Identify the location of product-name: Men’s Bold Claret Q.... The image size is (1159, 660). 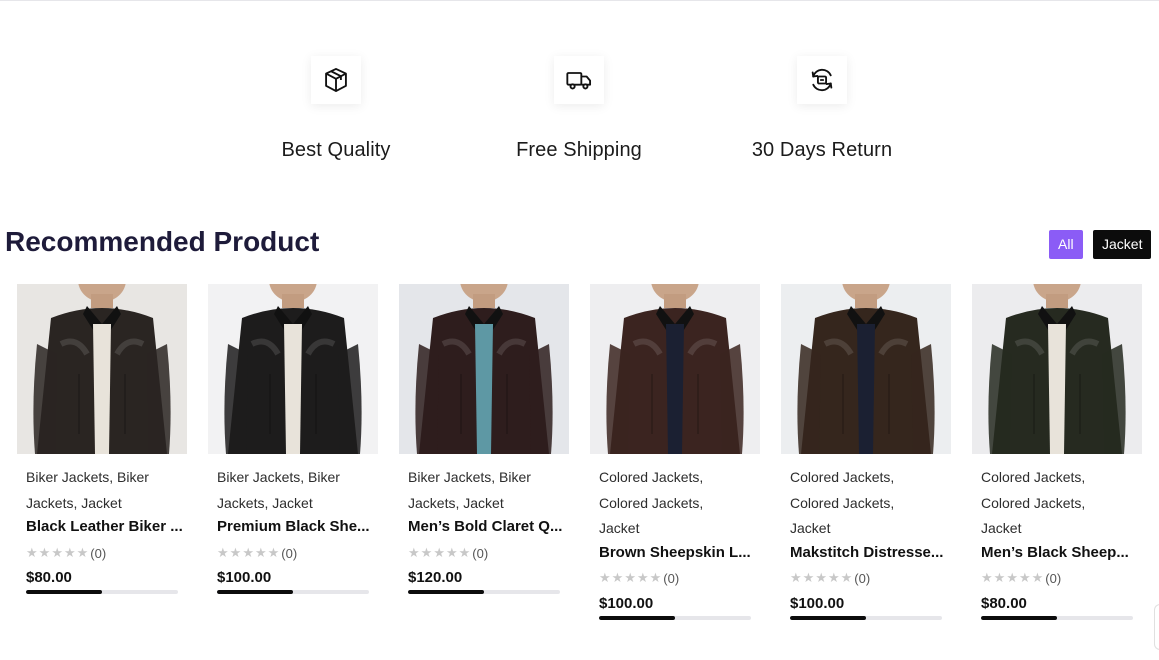
(487, 527).